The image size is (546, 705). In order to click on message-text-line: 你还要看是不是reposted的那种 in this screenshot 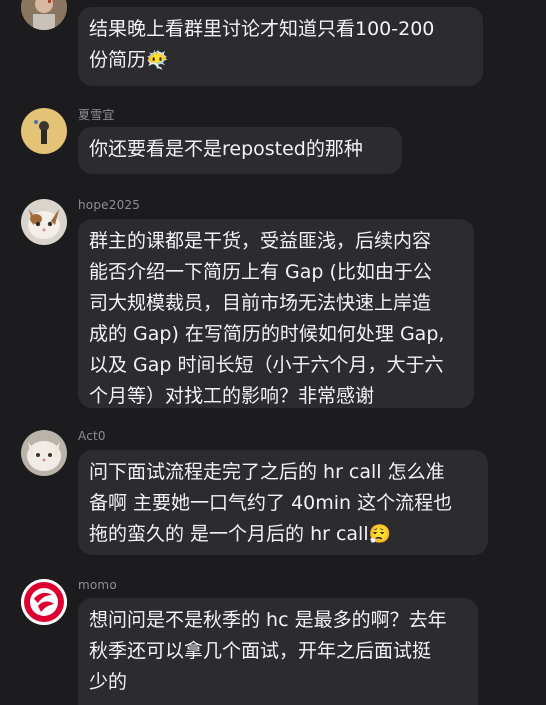, I will do `click(226, 149)`.